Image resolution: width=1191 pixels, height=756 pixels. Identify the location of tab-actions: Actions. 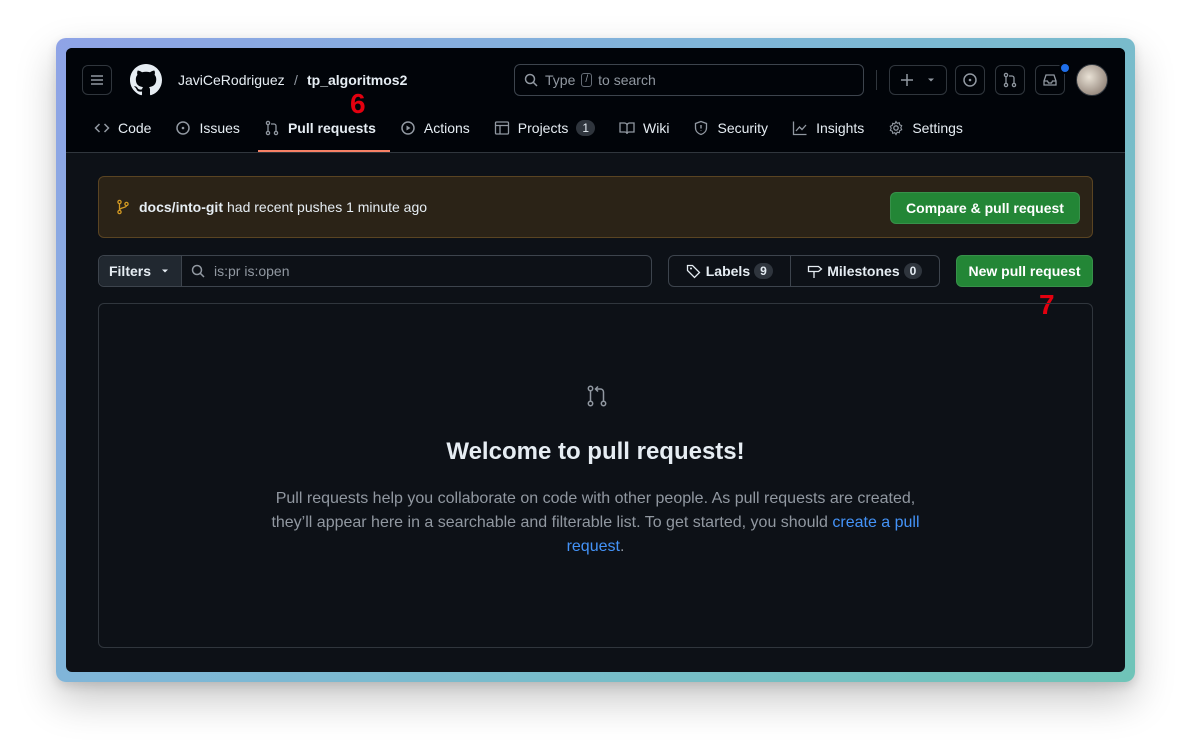
(435, 128).